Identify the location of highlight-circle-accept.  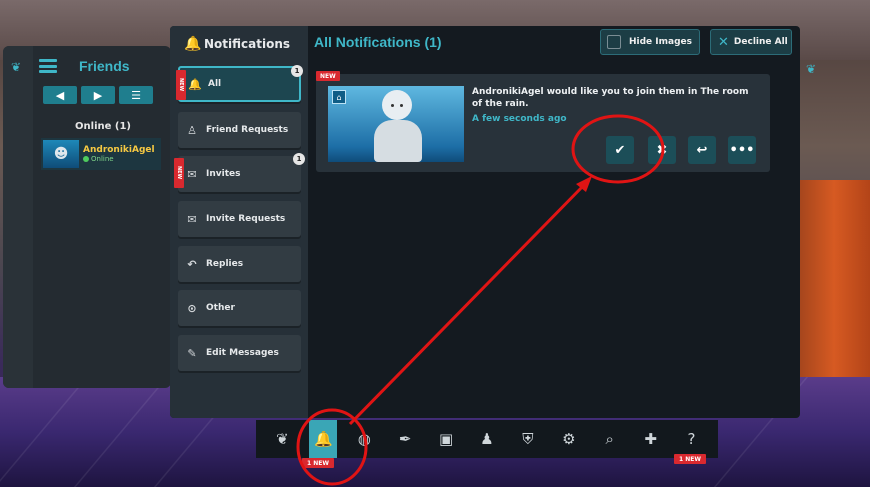
(618, 149).